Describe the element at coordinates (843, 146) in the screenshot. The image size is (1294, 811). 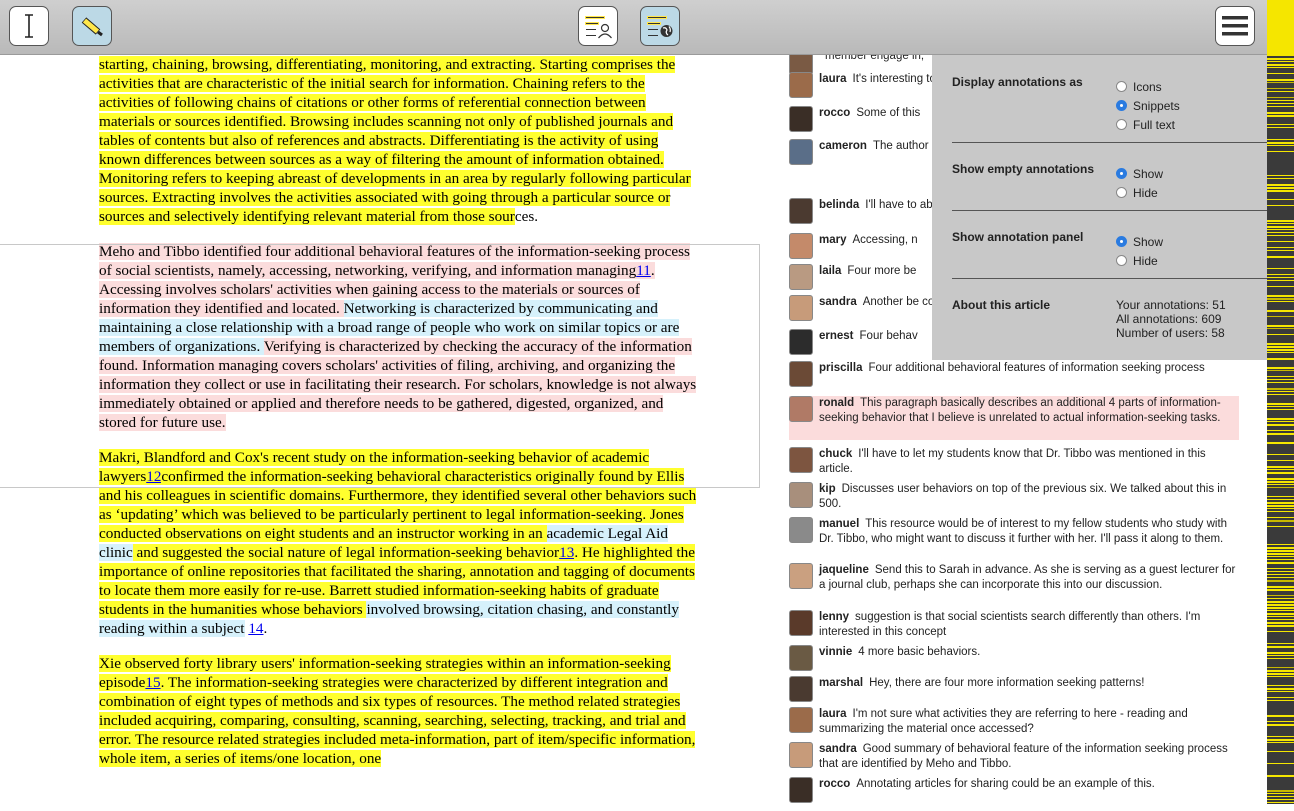
I see `annotation-username: cameron` at that location.